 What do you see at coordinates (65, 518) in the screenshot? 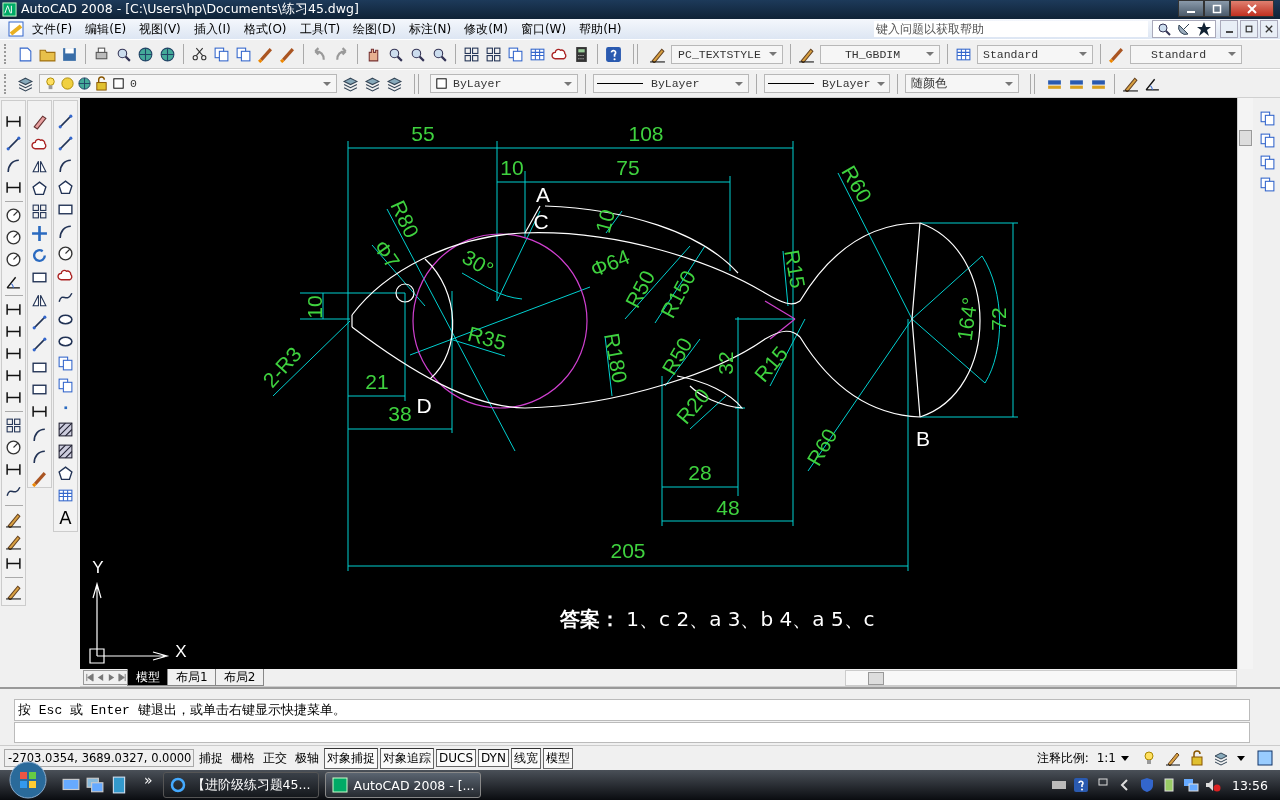
I see `multiline-text-button: A` at bounding box center [65, 518].